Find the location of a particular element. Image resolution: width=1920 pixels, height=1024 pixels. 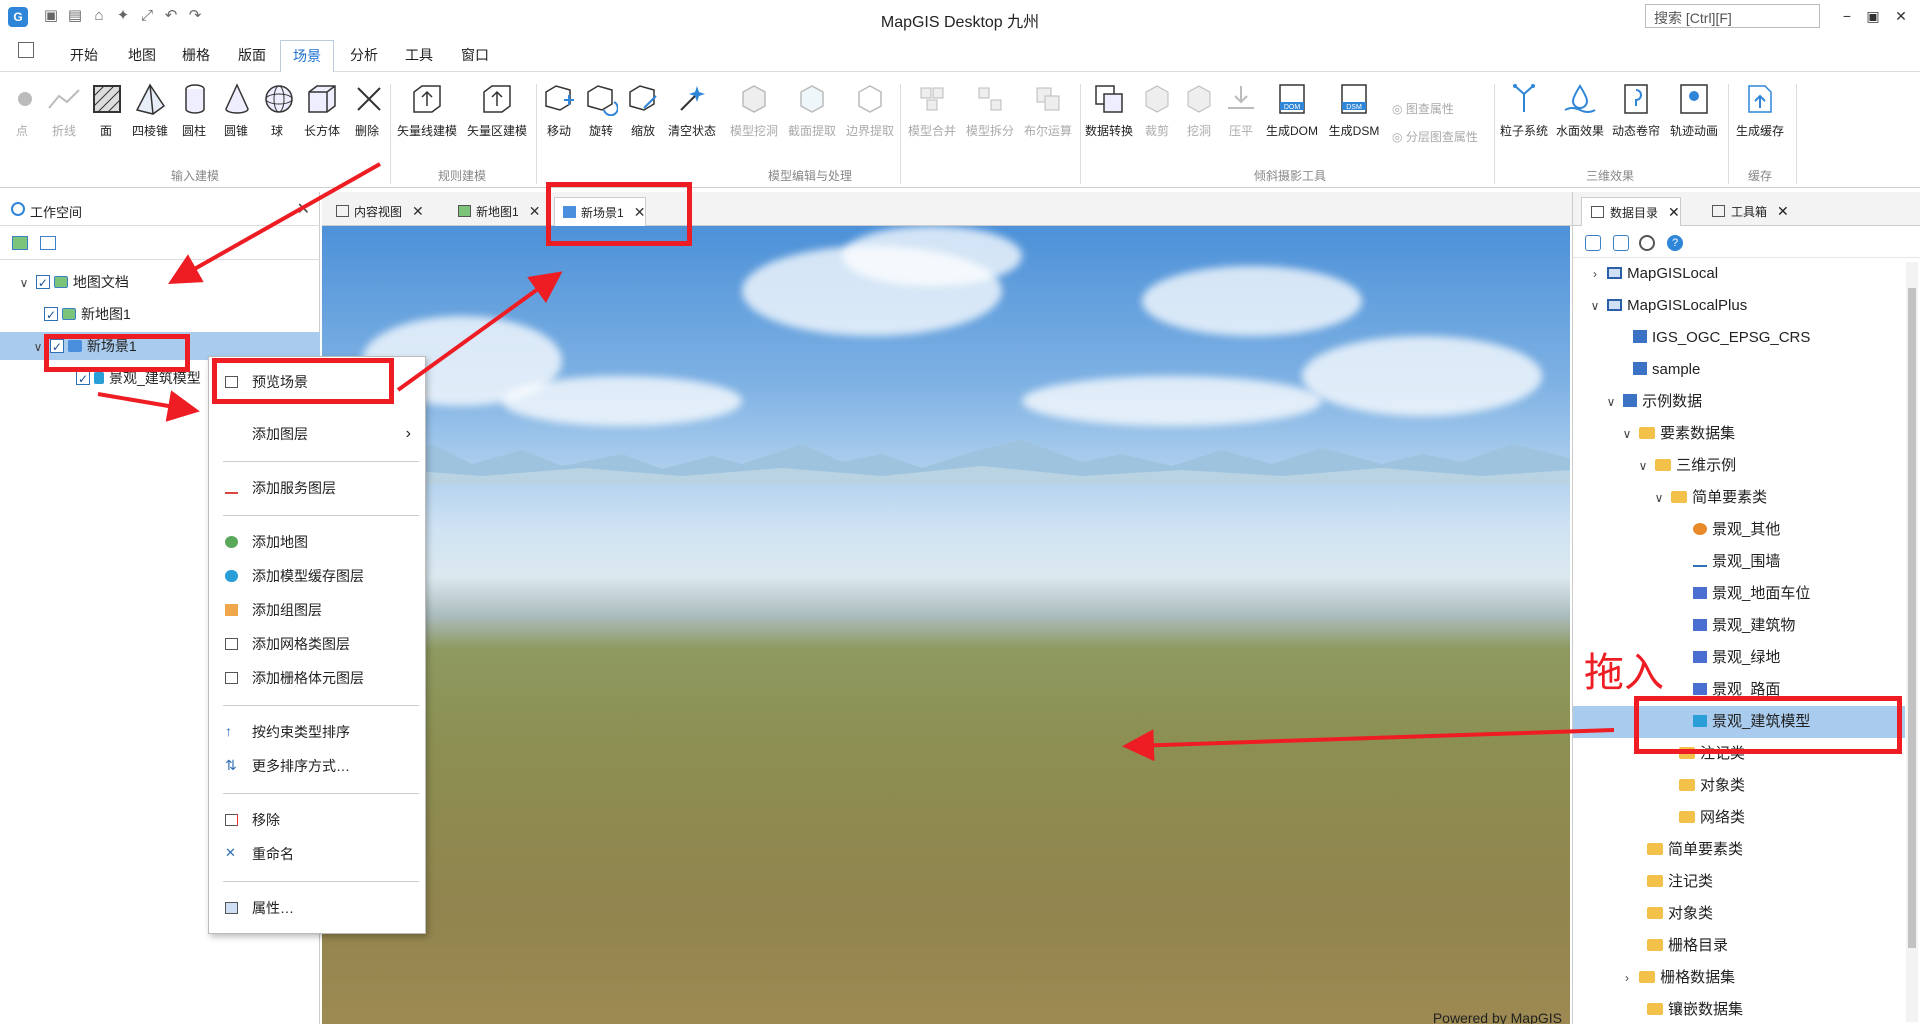

flatten-button: 压平 is located at coordinates (1241, 122).